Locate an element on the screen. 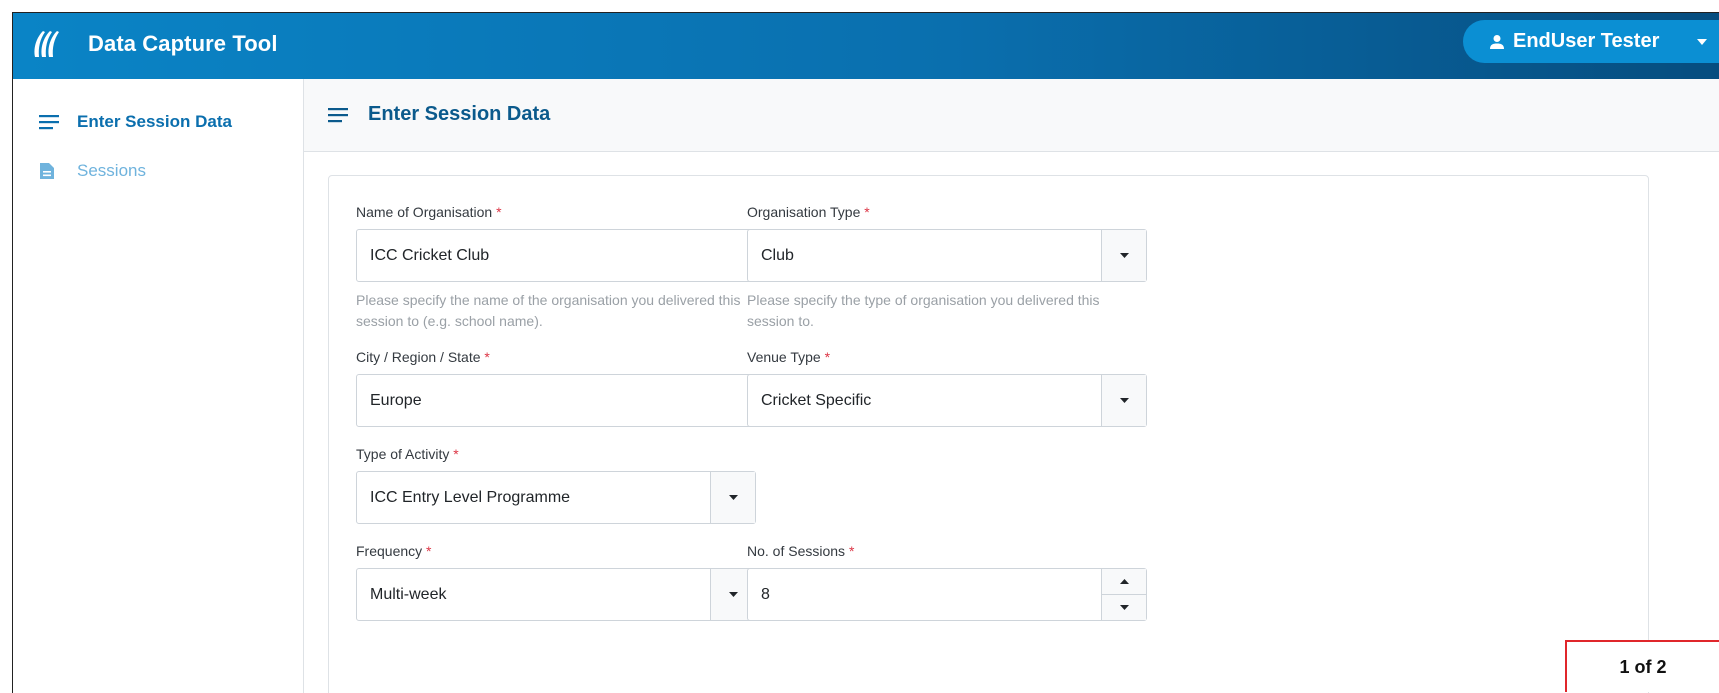 This screenshot has width=1719, height=693. sidebar: Enter Session Data Sessions is located at coordinates (158, 386).